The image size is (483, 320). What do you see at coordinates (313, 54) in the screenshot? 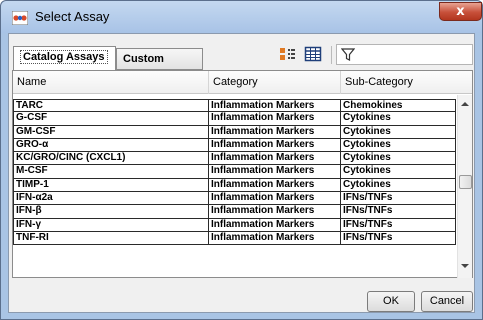
I see `grid-view-icon` at bounding box center [313, 54].